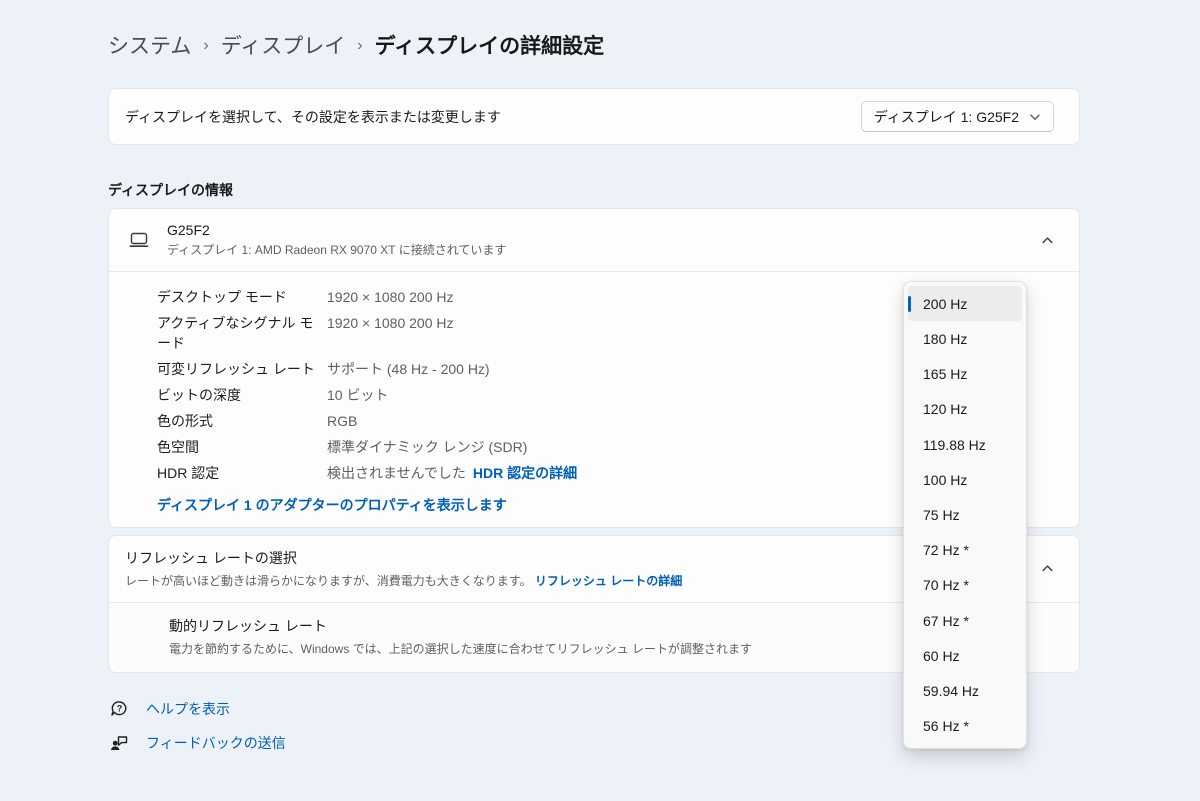 The width and height of the screenshot is (1200, 801). I want to click on refresh-rate-option: 119.88 Hz, so click(965, 444).